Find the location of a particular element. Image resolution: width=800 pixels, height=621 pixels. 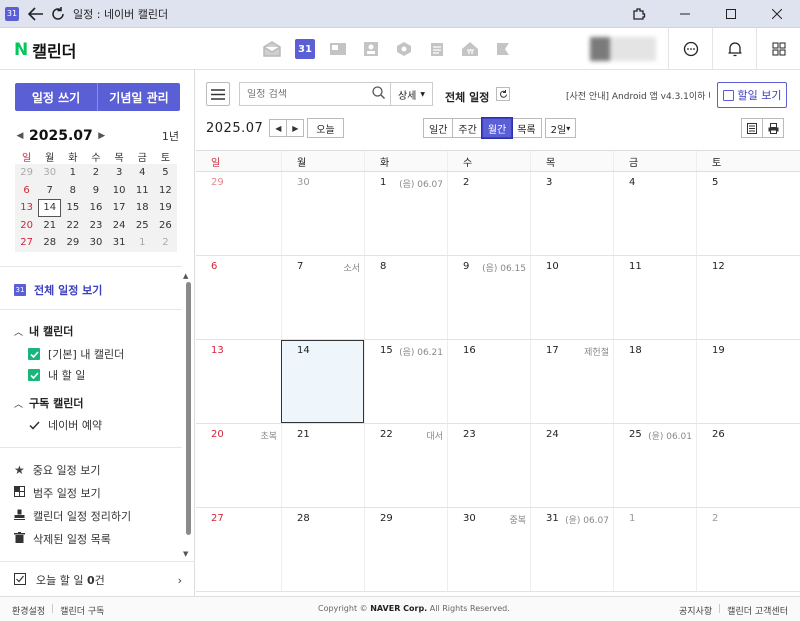

mini-day: 19 is located at coordinates (165, 208).